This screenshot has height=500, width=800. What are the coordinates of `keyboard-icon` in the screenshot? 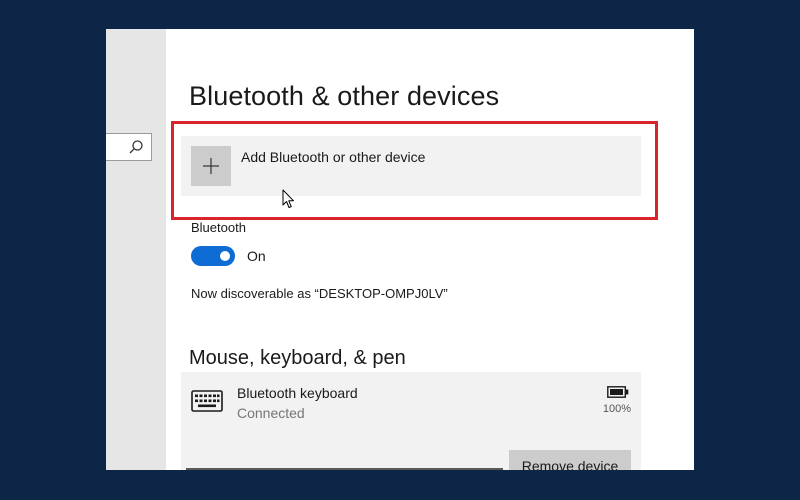 It's located at (207, 401).